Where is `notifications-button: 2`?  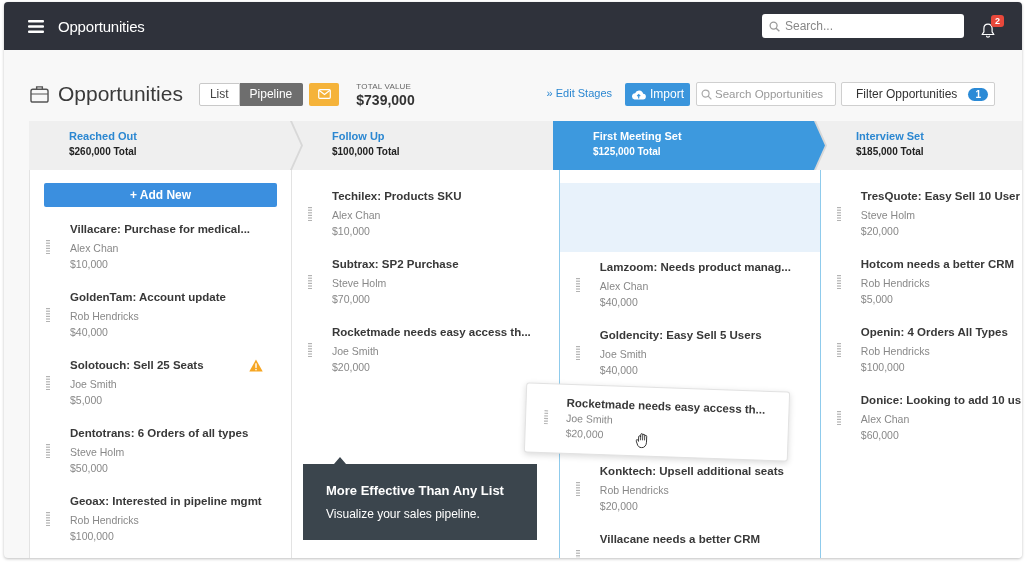 notifications-button: 2 is located at coordinates (992, 28).